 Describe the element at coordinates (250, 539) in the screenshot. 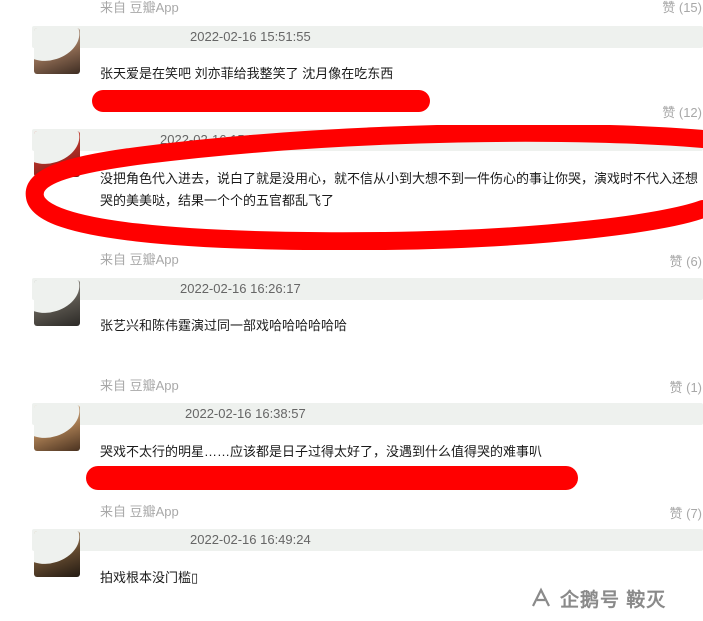

I see `comment-timestamp: 2022-02-16 16:49:24` at that location.